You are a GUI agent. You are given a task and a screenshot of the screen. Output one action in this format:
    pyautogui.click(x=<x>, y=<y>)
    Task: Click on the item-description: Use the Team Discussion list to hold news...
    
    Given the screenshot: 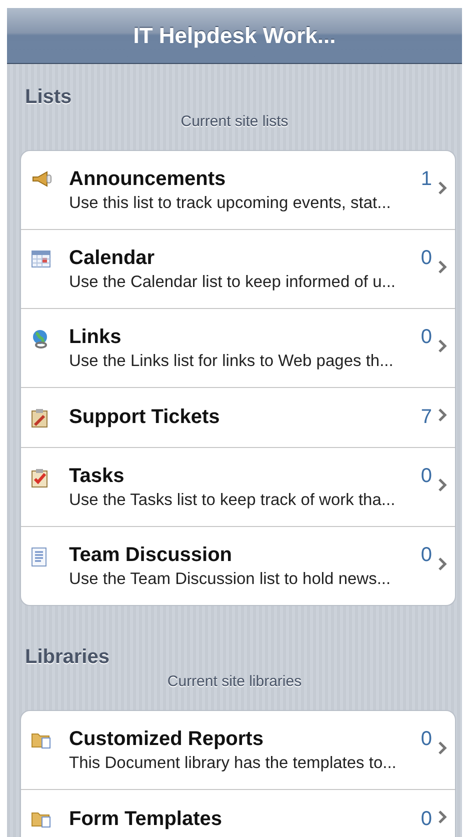 What is the action you would take?
    pyautogui.click(x=230, y=579)
    